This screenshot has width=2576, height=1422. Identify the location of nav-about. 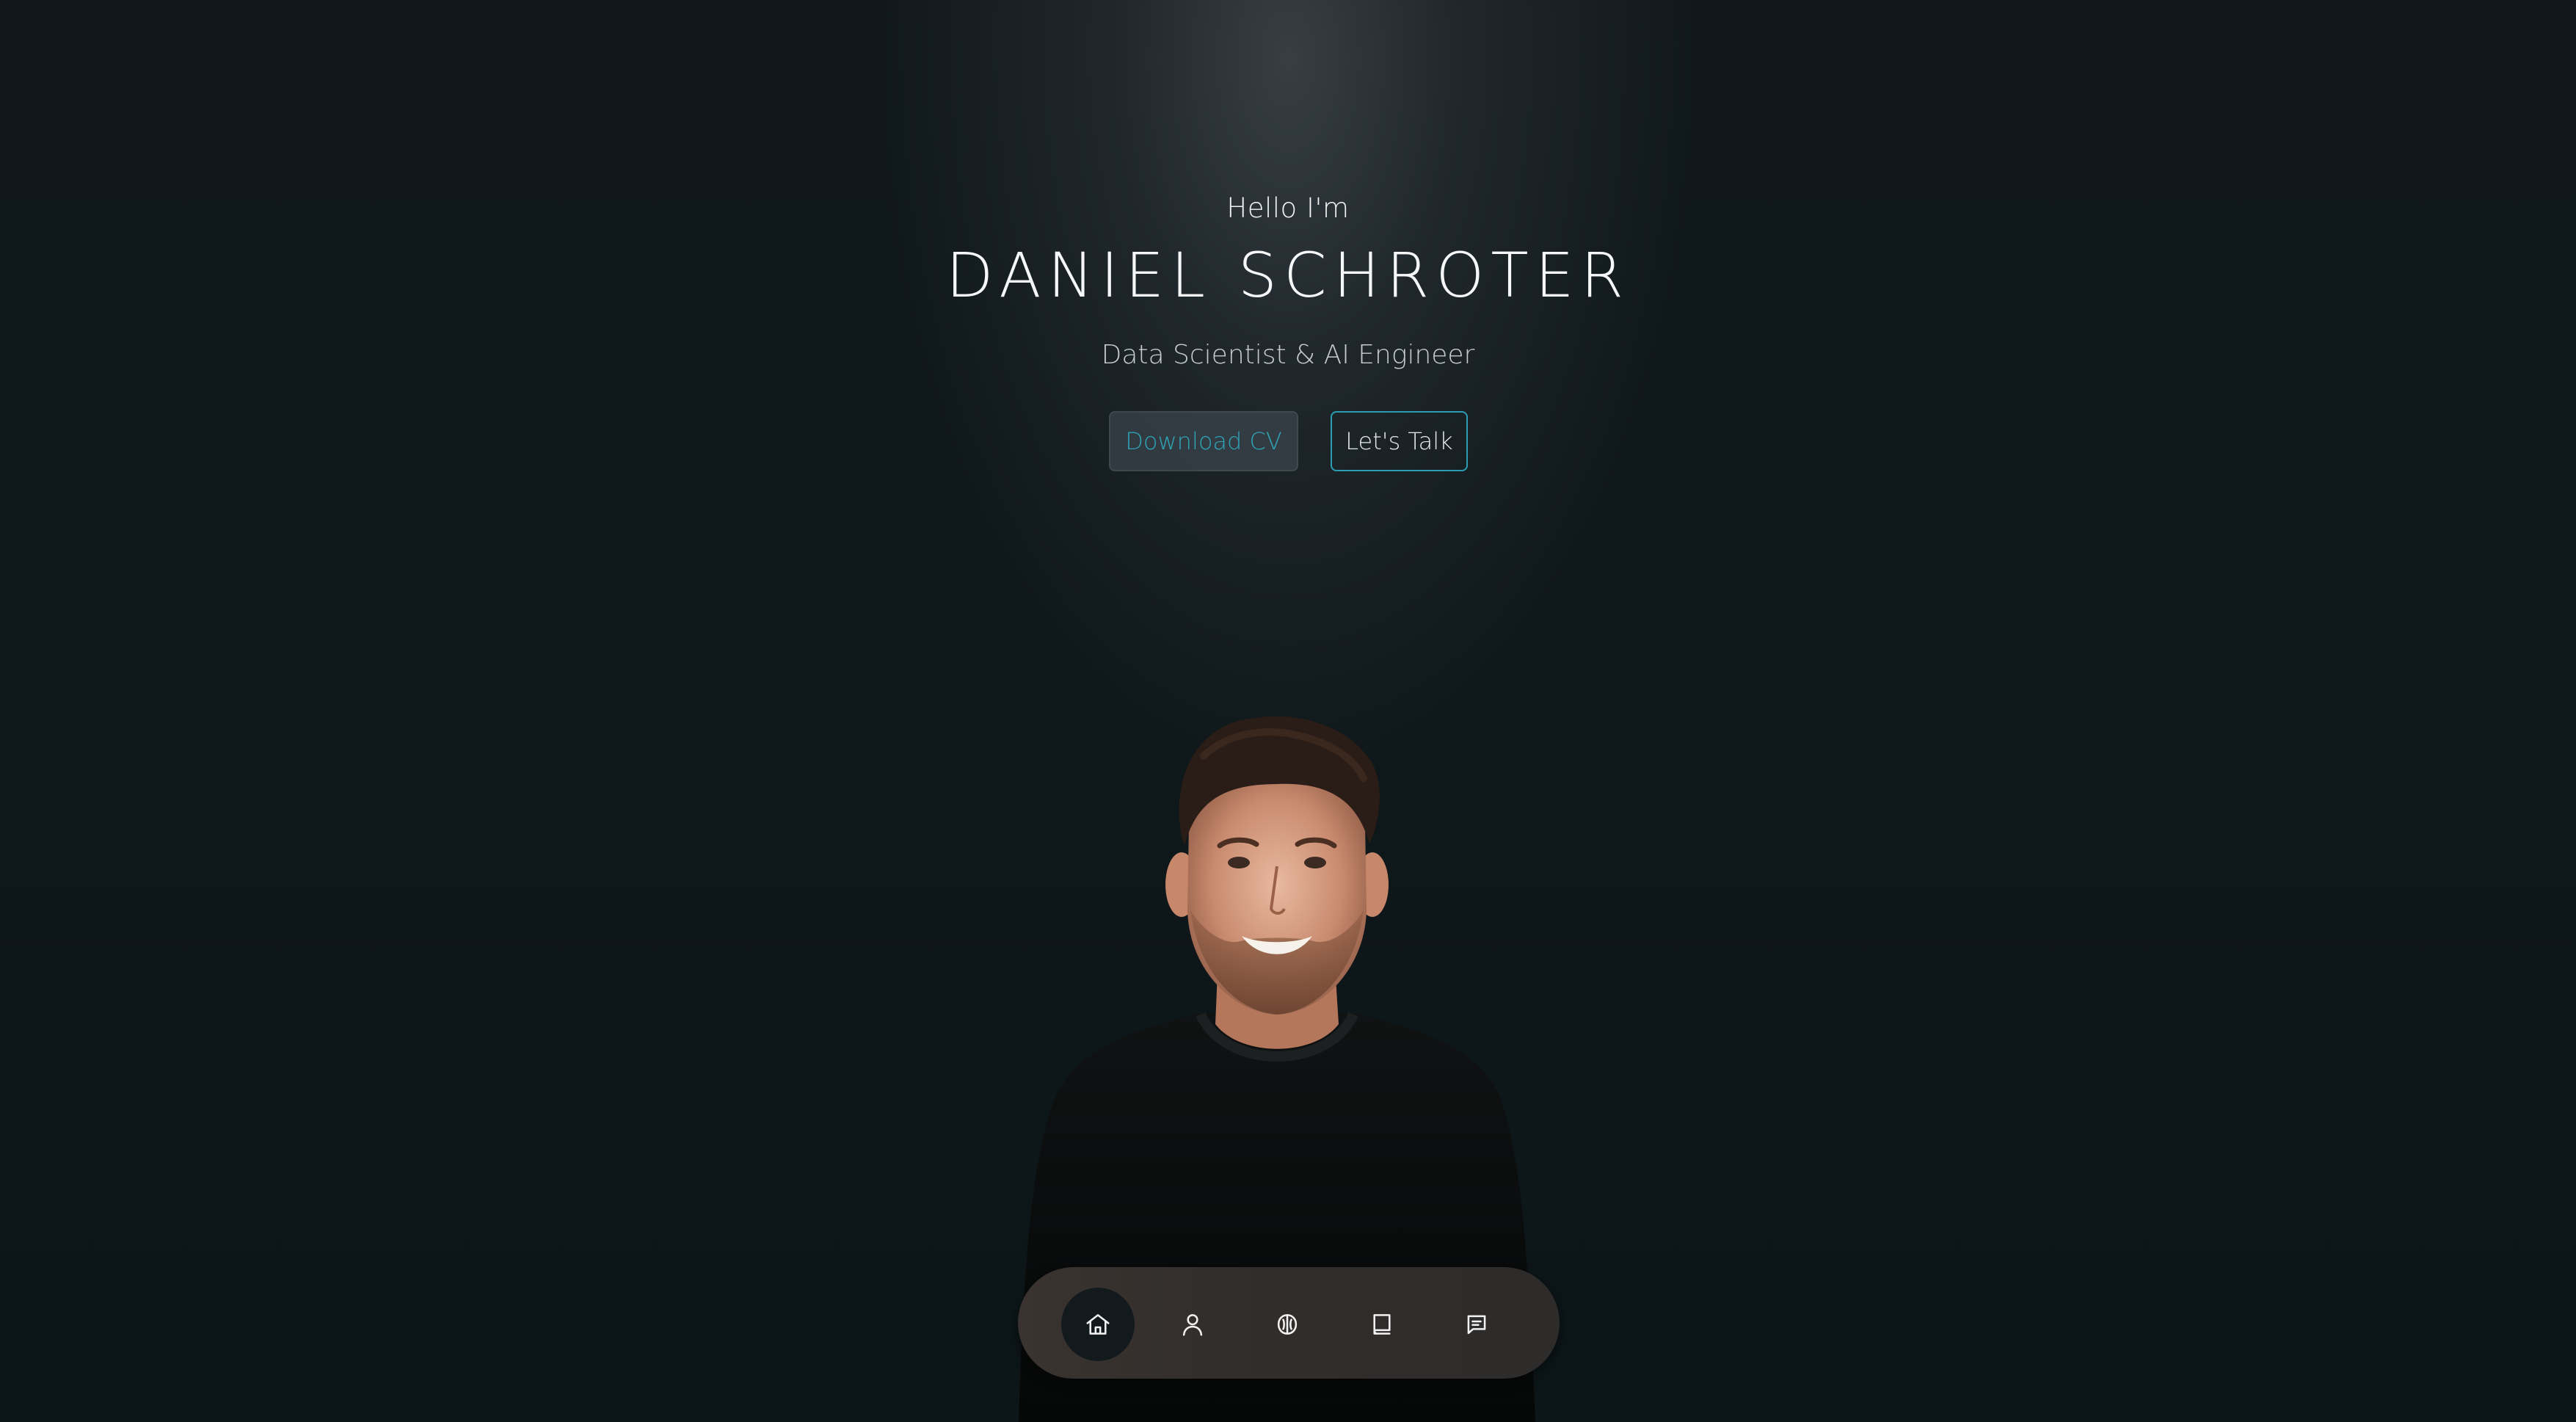
(1192, 1324).